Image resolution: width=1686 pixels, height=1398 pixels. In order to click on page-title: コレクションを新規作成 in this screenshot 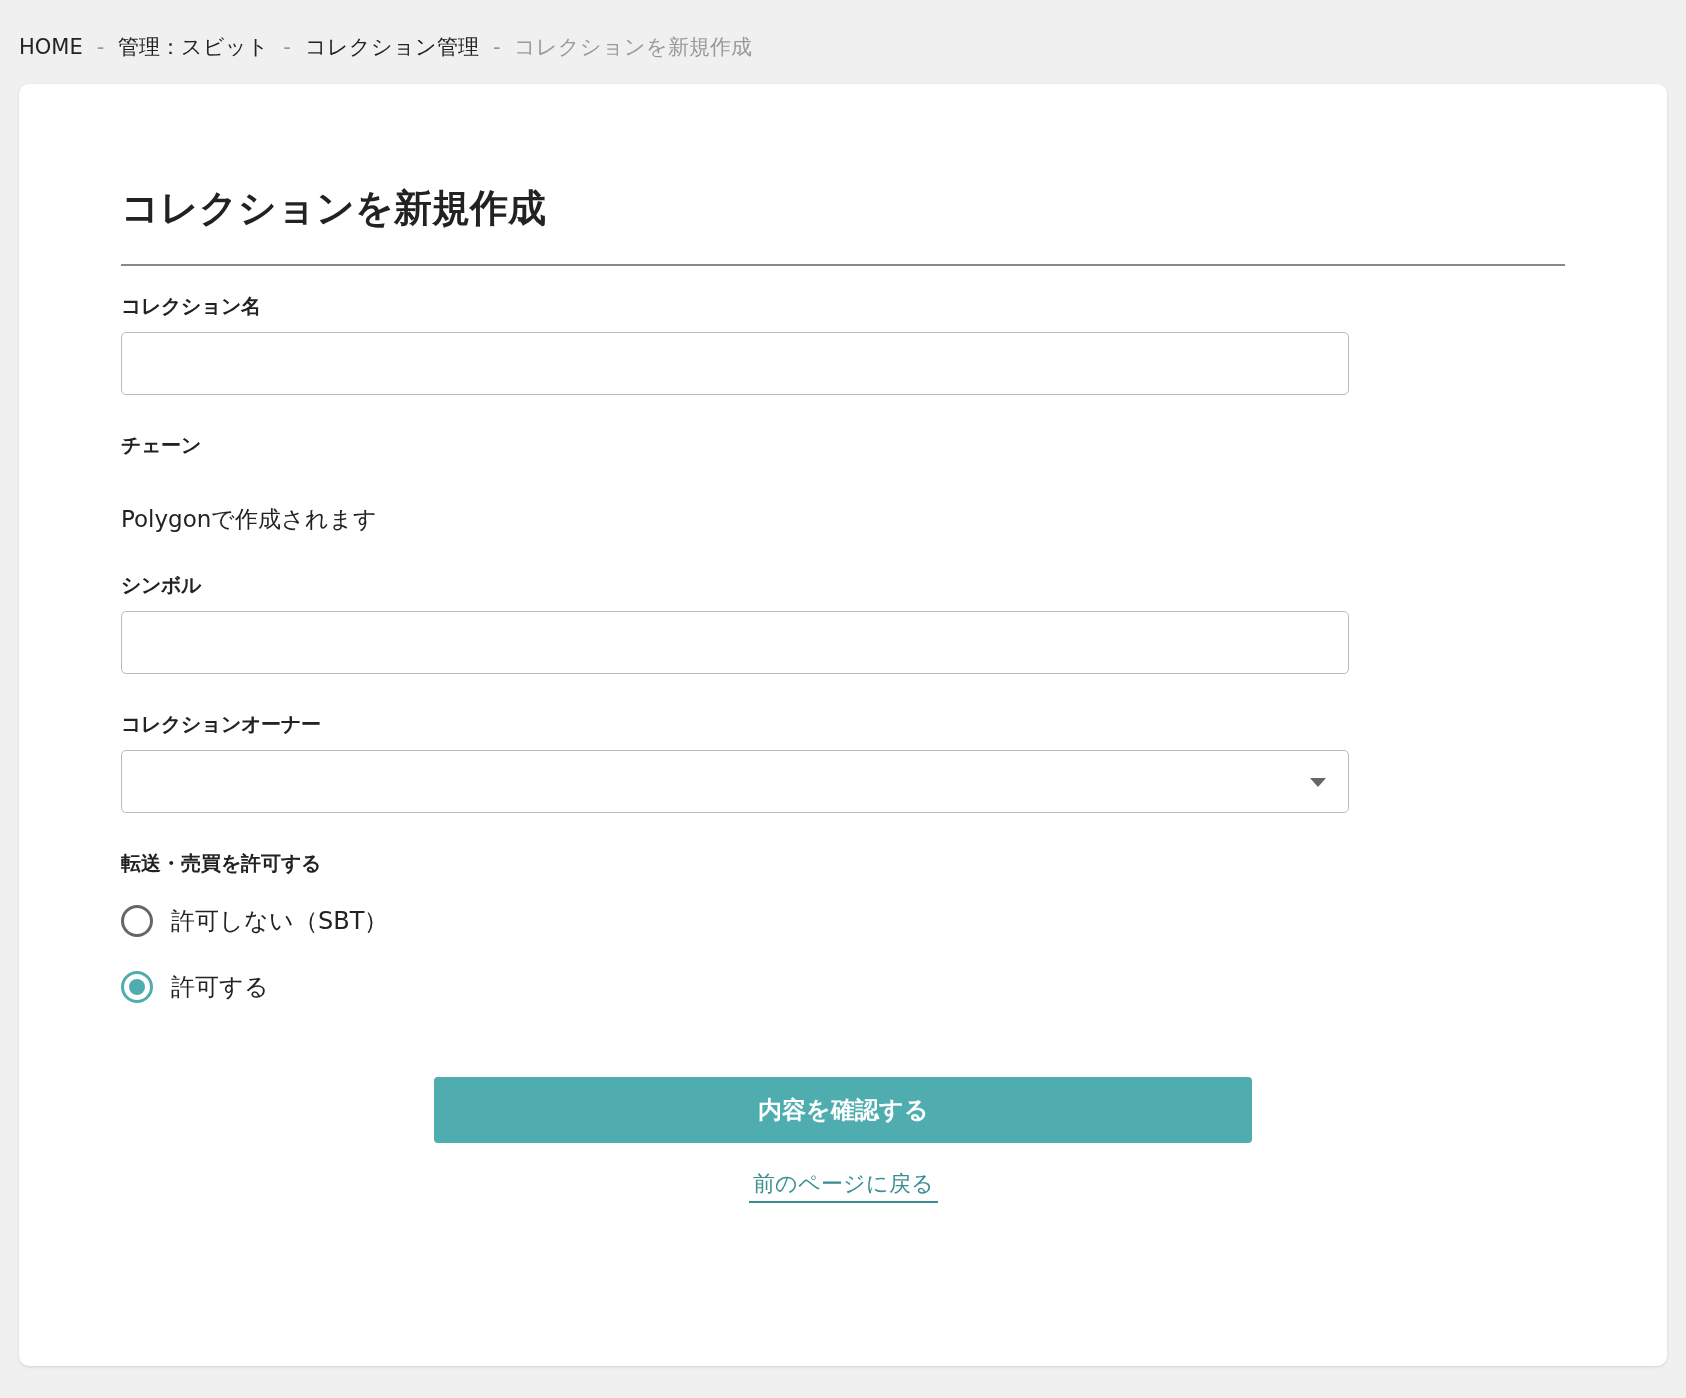, I will do `click(334, 208)`.